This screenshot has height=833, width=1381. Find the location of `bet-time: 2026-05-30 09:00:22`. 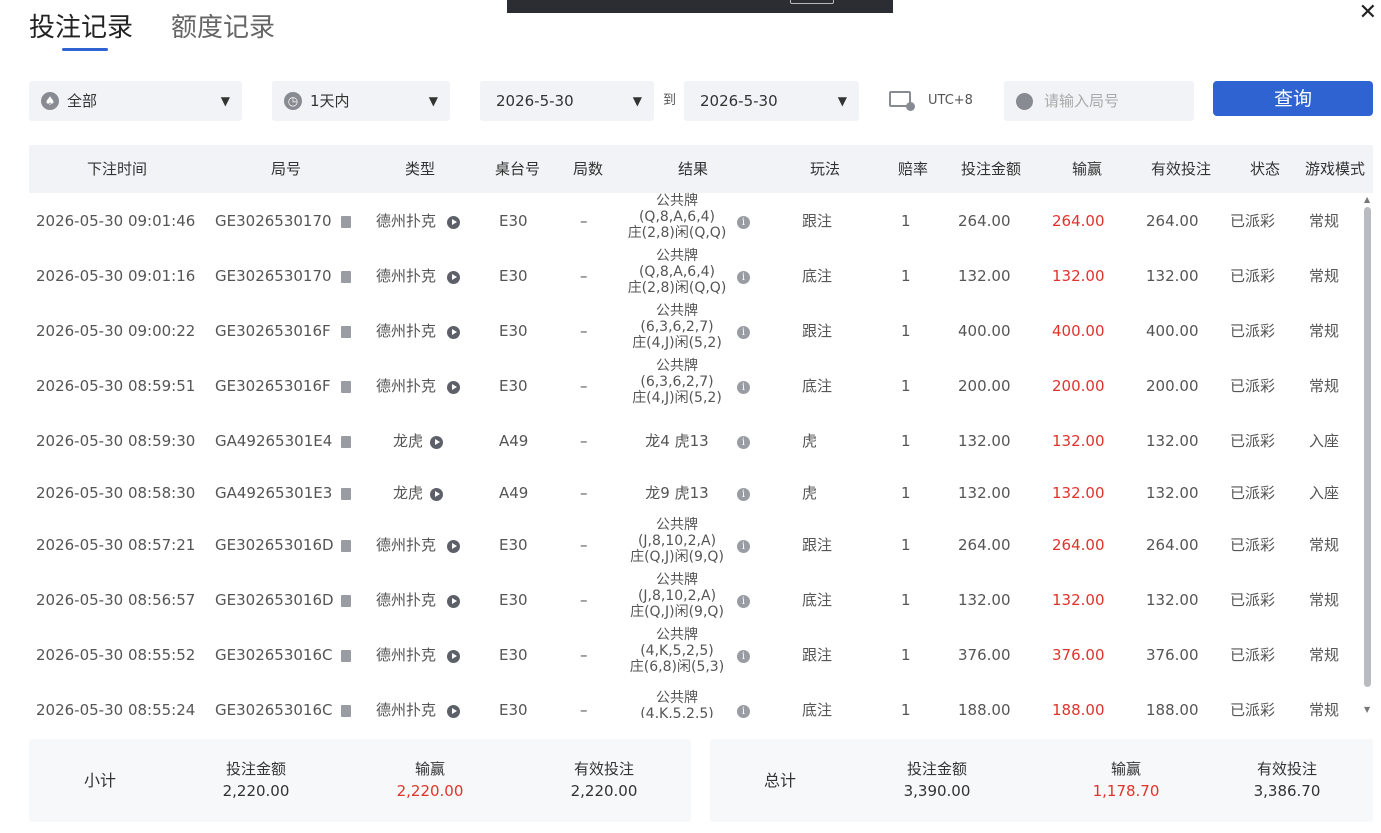

bet-time: 2026-05-30 09:00:22 is located at coordinates (116, 330).